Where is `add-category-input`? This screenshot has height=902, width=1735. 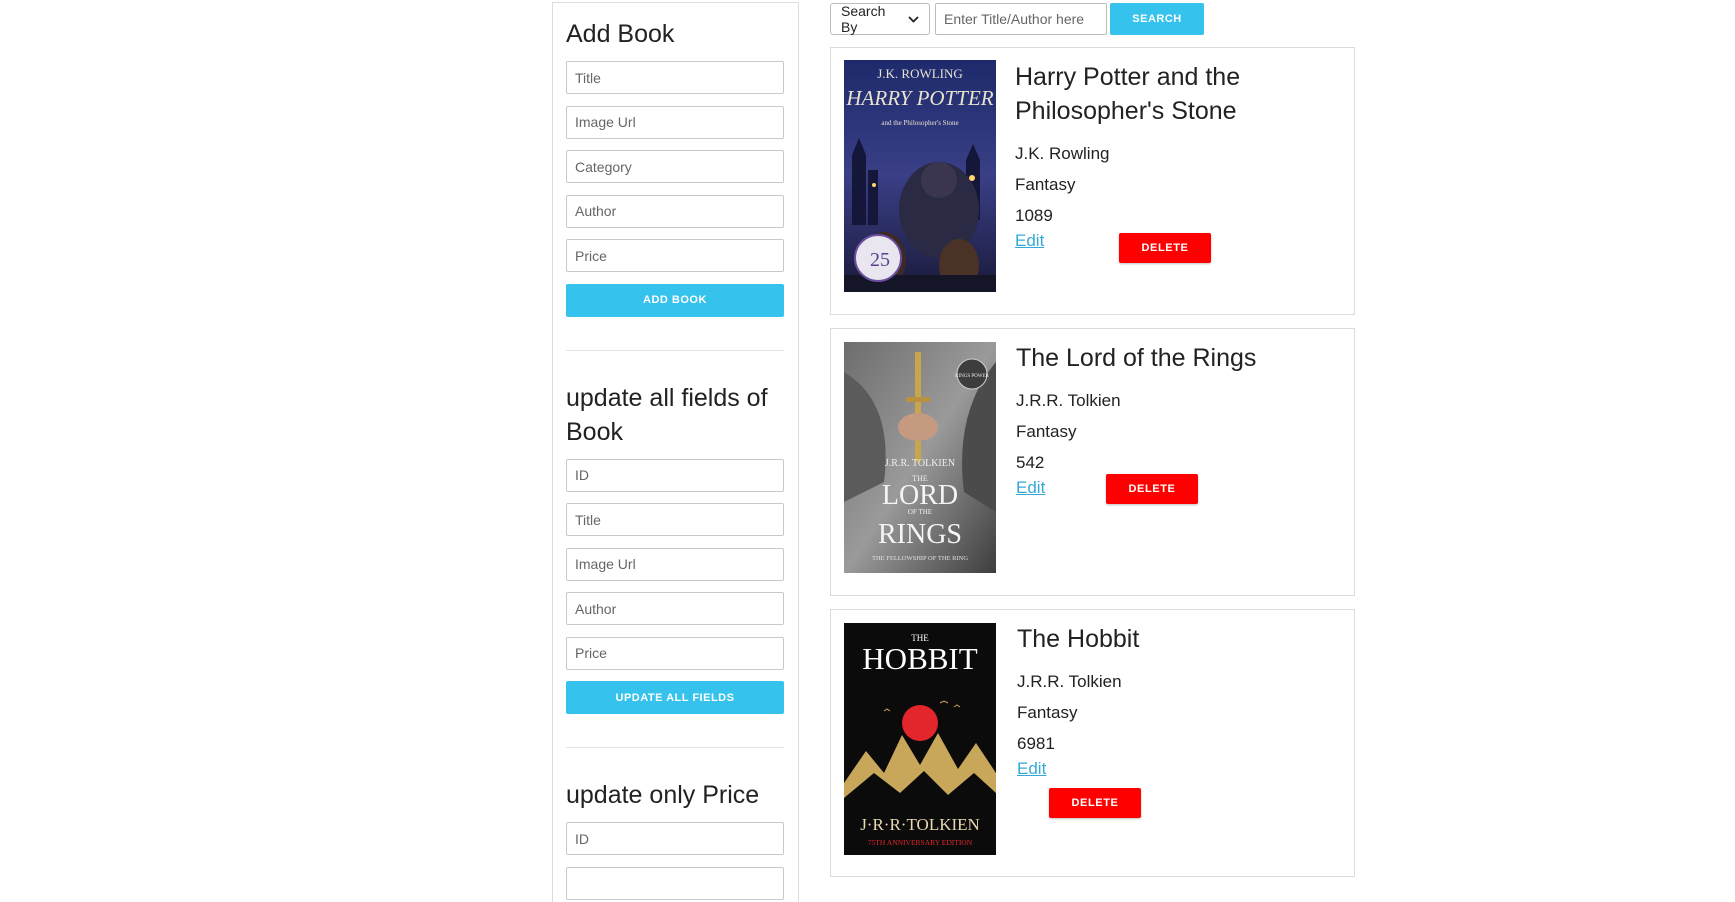
add-category-input is located at coordinates (675, 166).